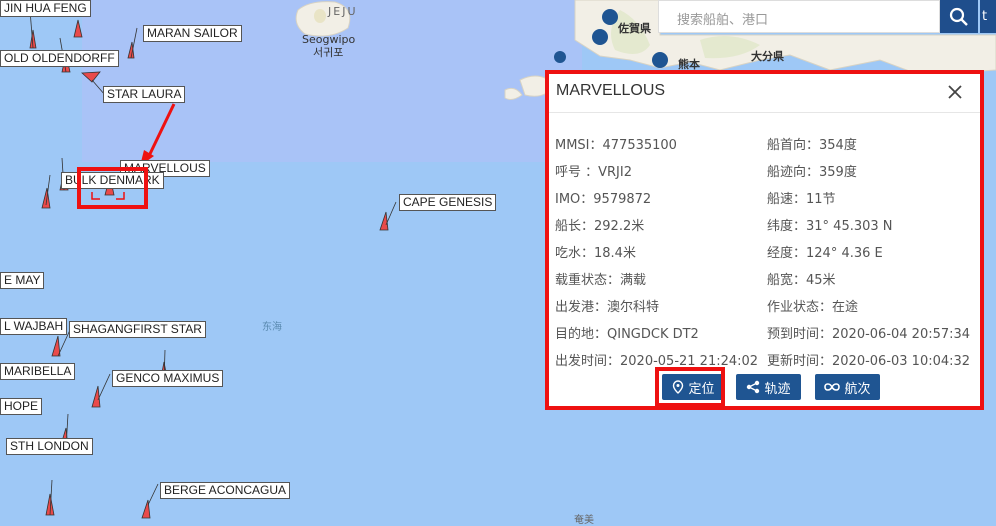  I want to click on info-latitude: 纬度：31° 45.303 N, so click(830, 226).